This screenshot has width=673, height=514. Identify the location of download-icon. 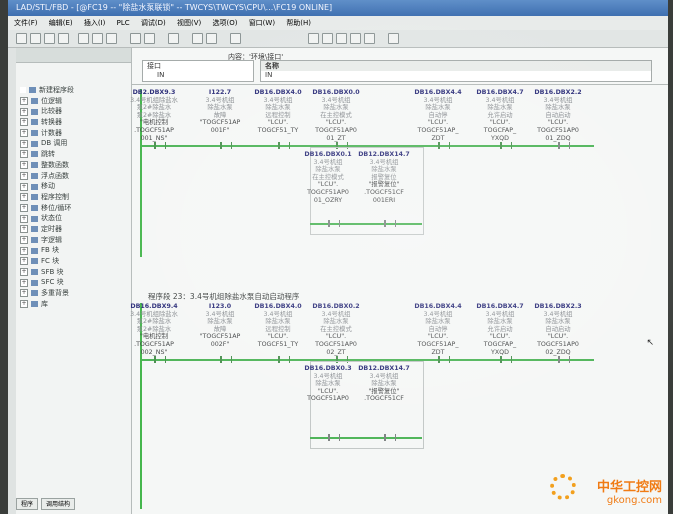
(135, 38).